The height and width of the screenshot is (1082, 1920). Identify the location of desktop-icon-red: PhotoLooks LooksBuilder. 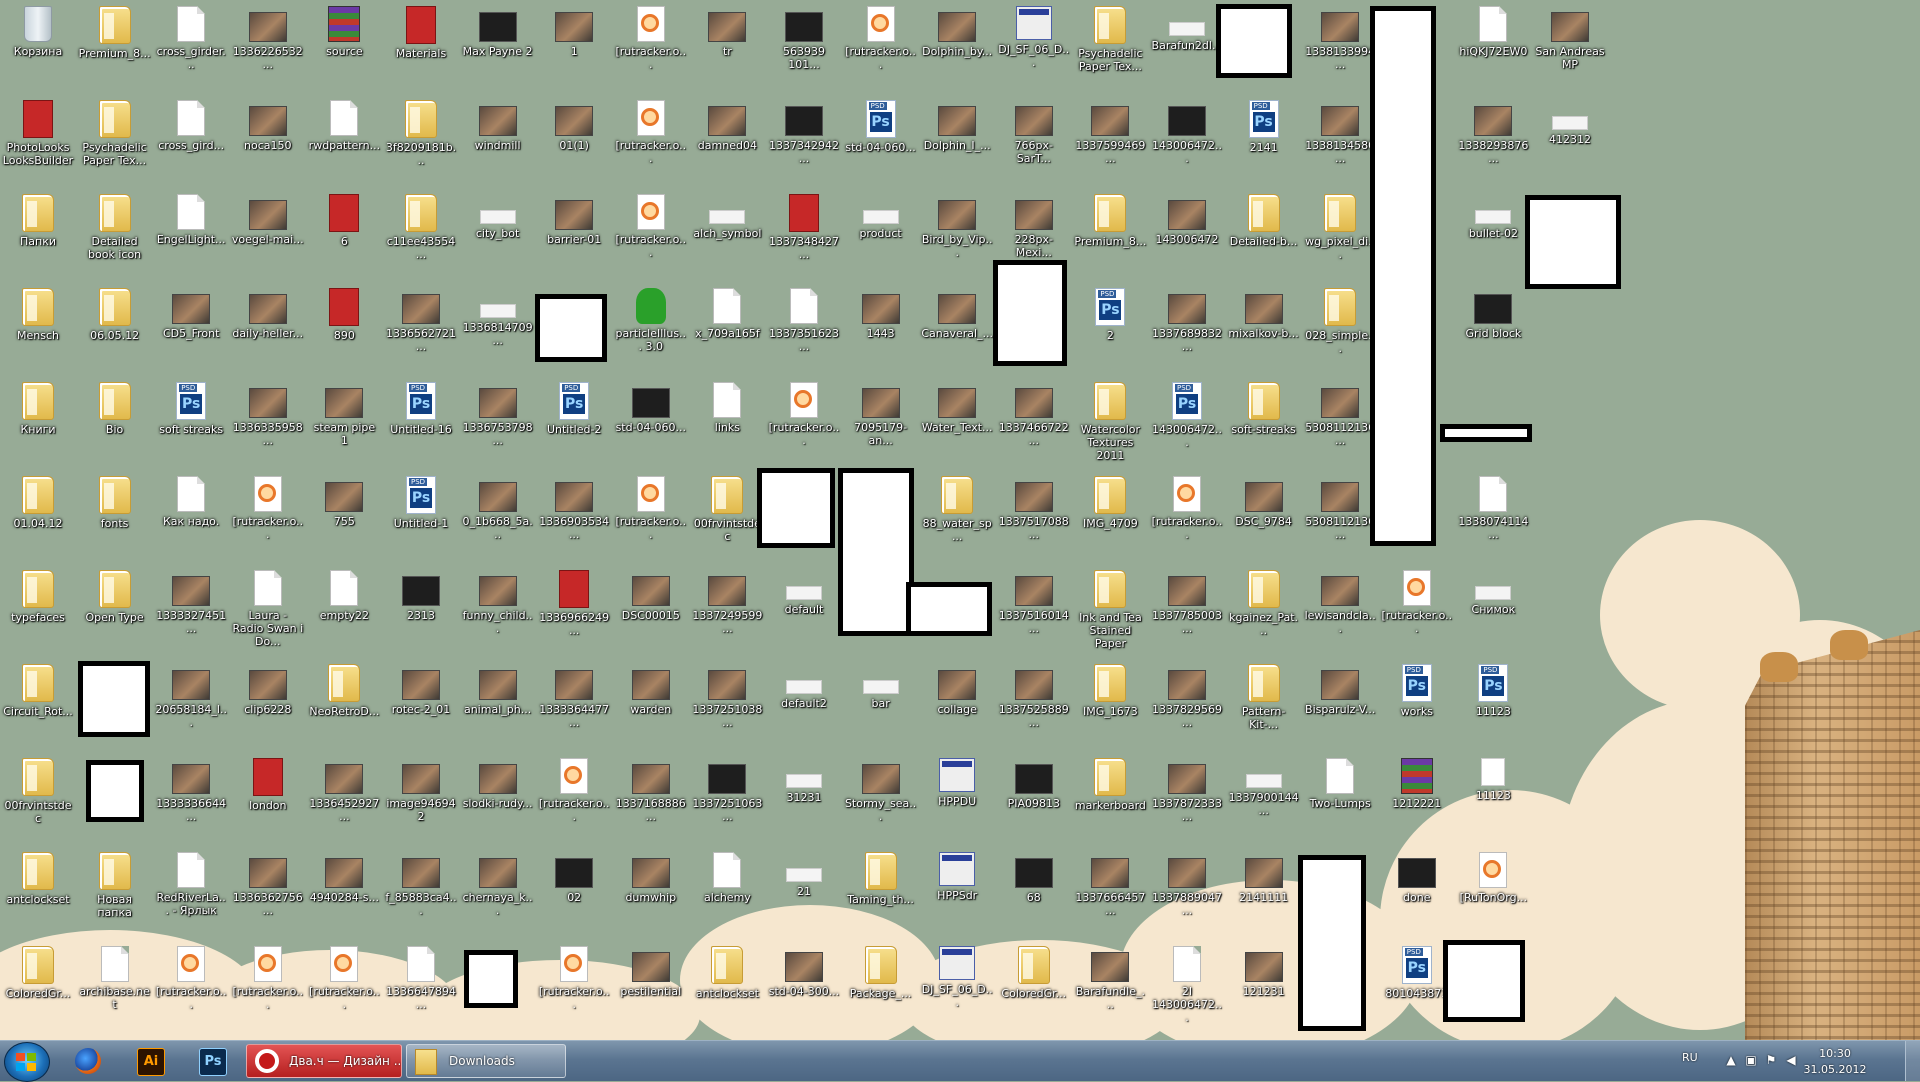
(38, 130).